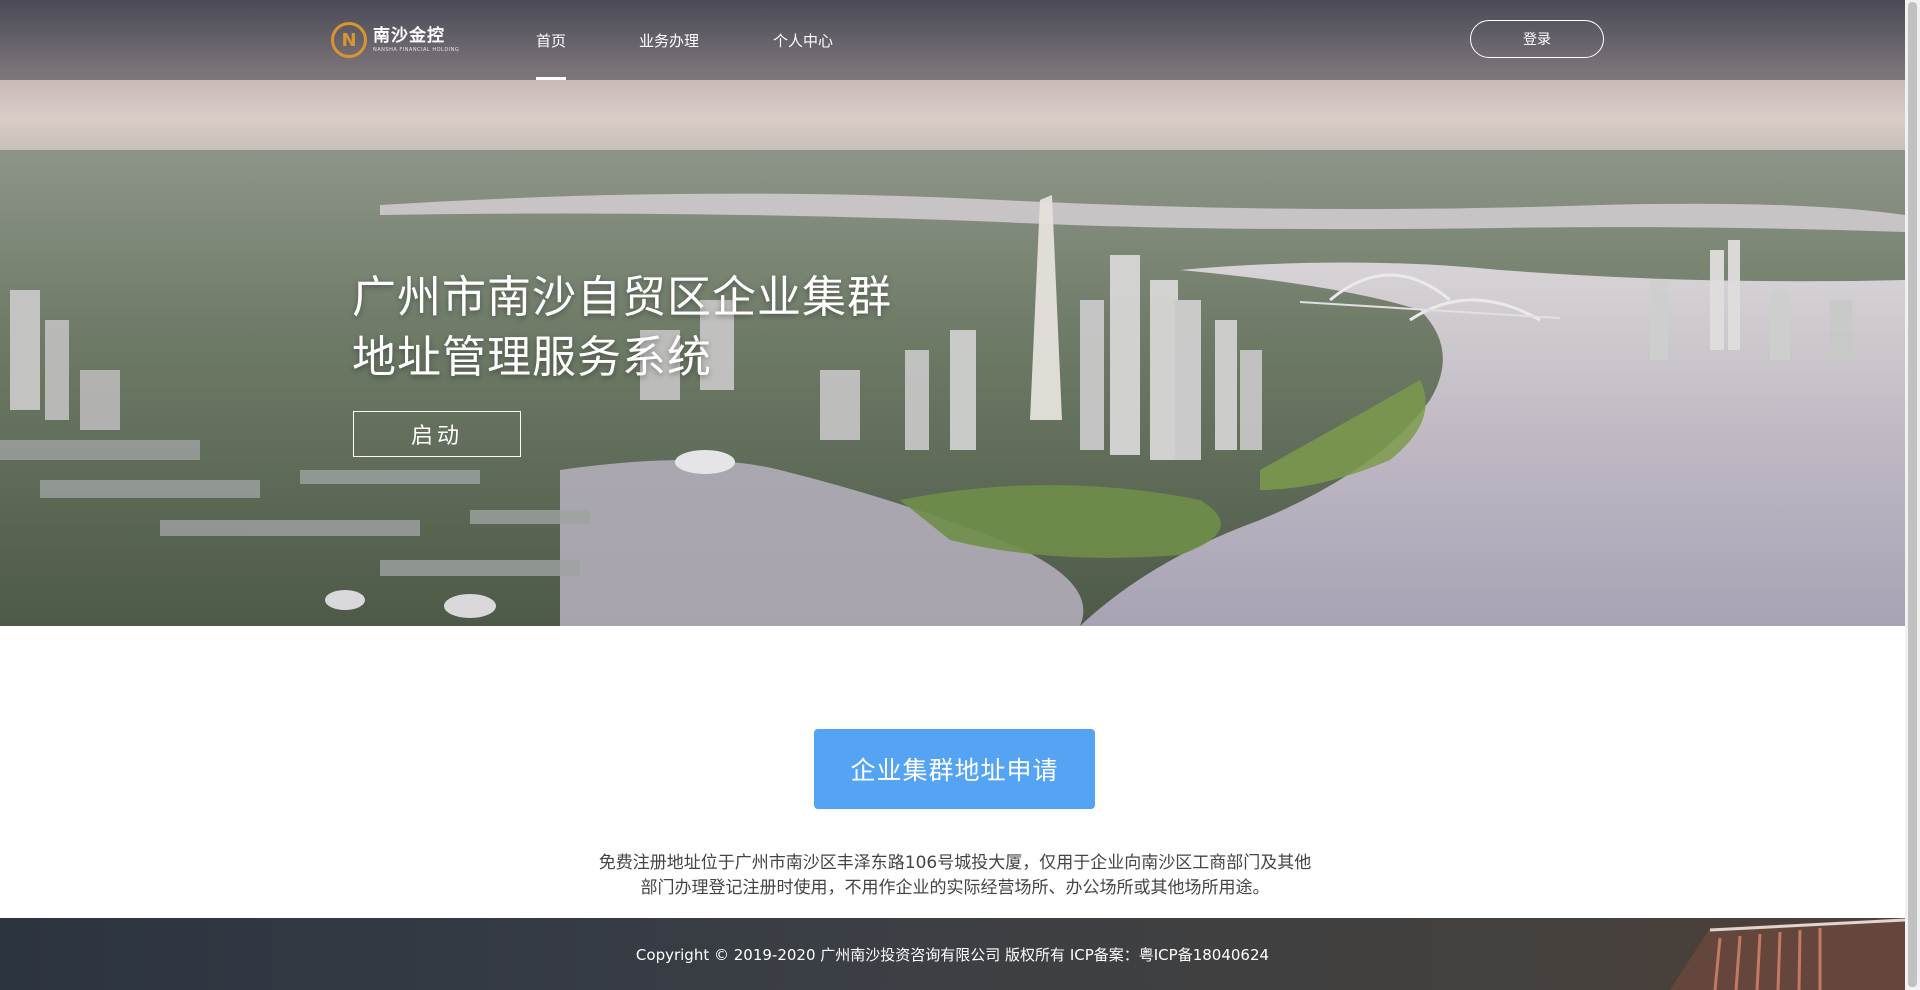 The image size is (1920, 990). I want to click on hero-title-line-1: 广州市南沙自贸区企业集群, so click(622, 297).